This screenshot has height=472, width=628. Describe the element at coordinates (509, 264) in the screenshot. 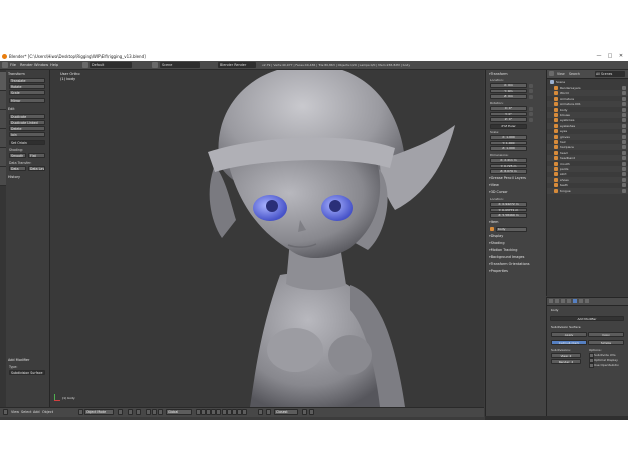

I see `transform-orientations-header: Transform Orientations` at that location.